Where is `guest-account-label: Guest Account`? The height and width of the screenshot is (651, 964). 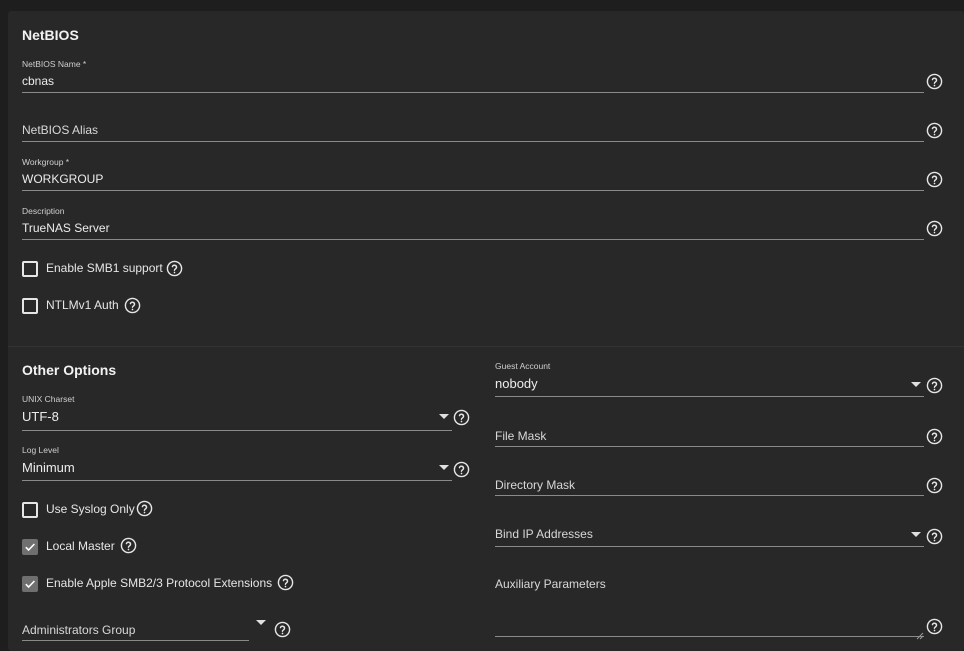
guest-account-label: Guest Account is located at coordinates (523, 366).